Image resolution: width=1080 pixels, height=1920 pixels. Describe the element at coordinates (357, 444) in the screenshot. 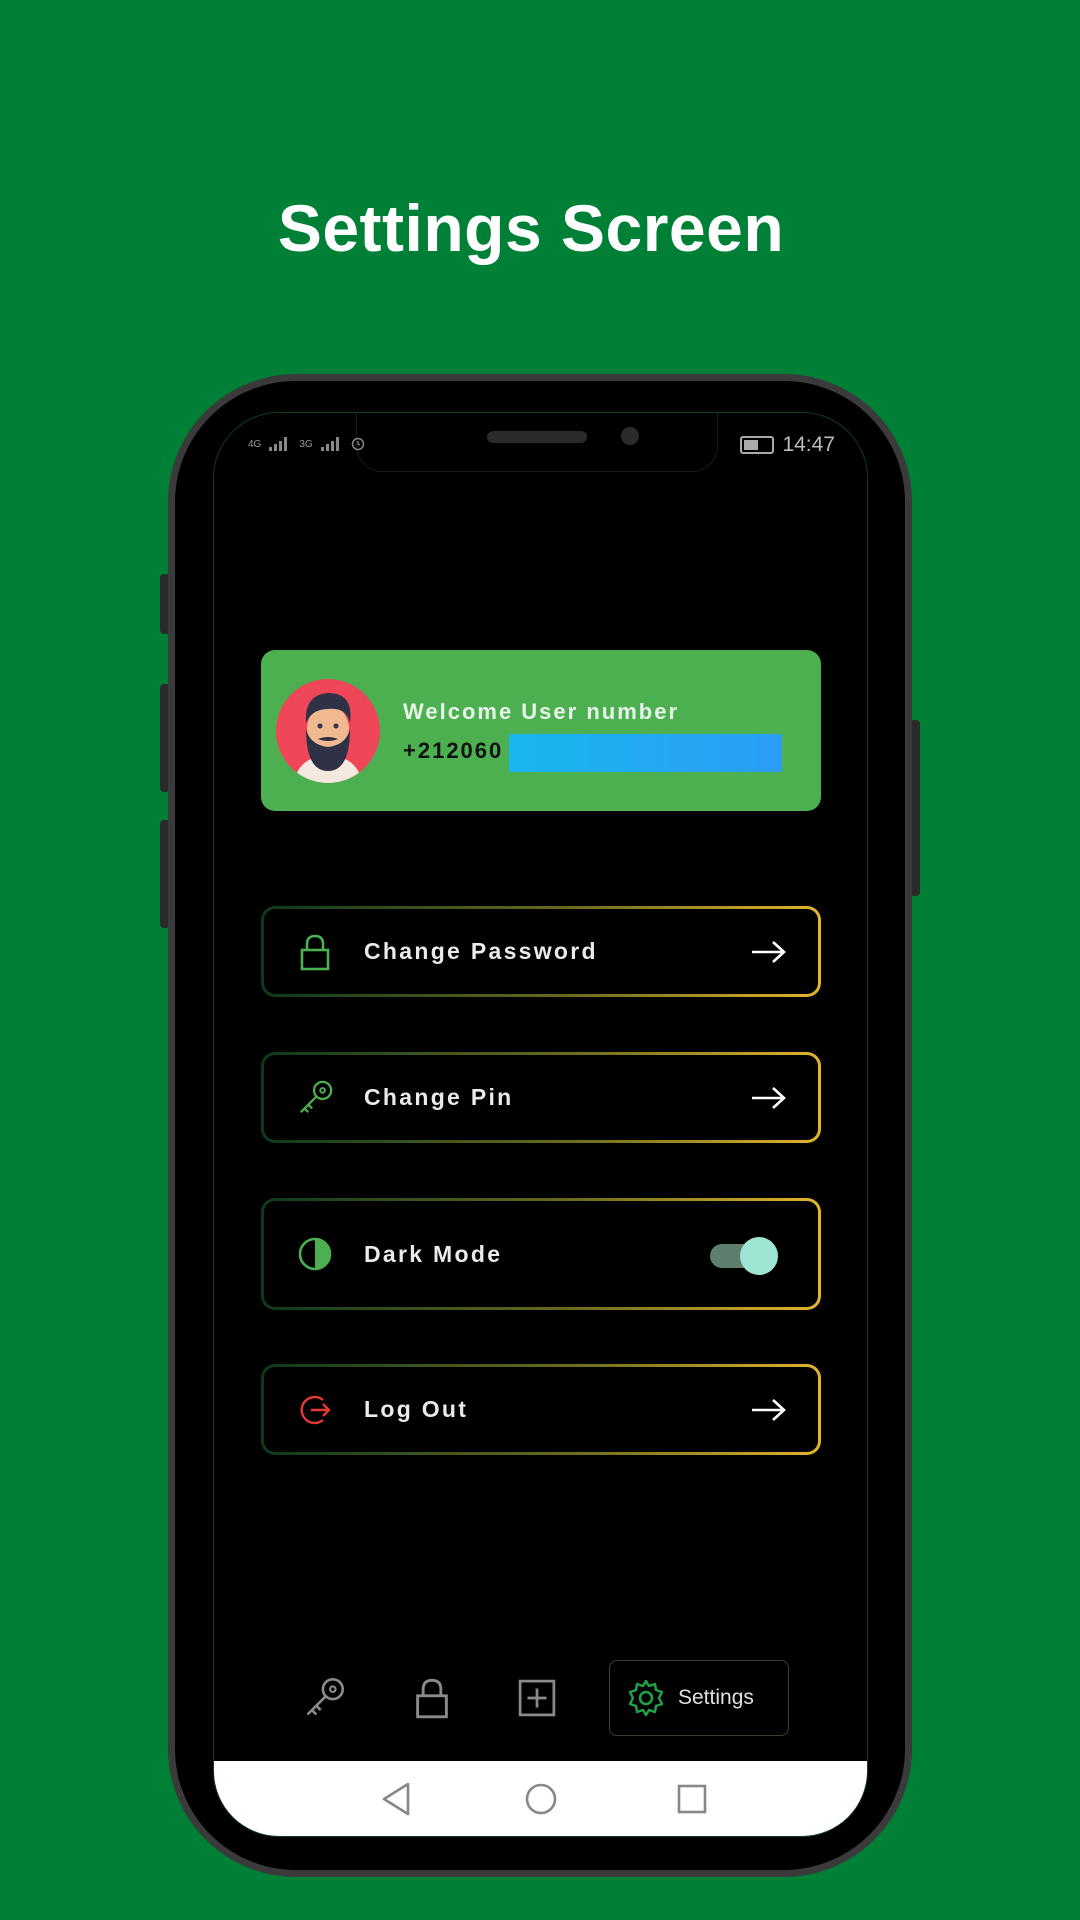

I see `alarm-icon` at that location.